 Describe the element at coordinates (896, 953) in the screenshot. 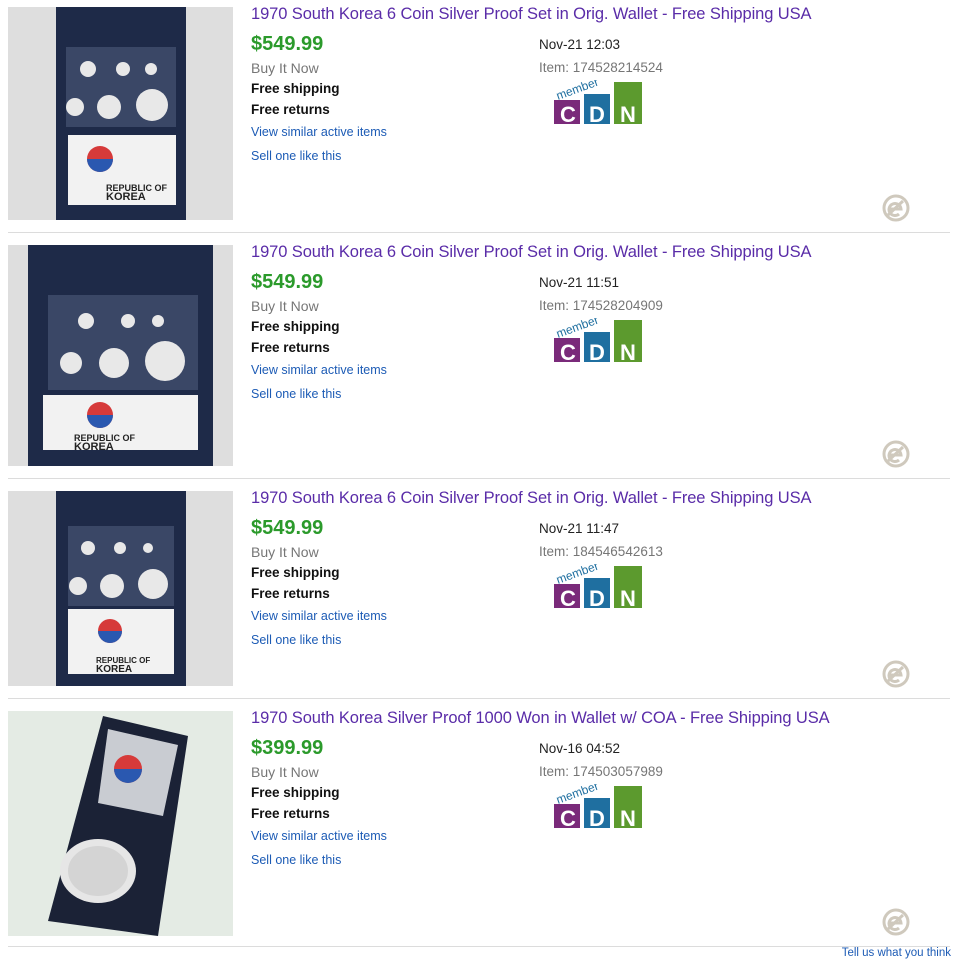

I see `tell-us-what-you-think-link: Tell us what you think` at that location.